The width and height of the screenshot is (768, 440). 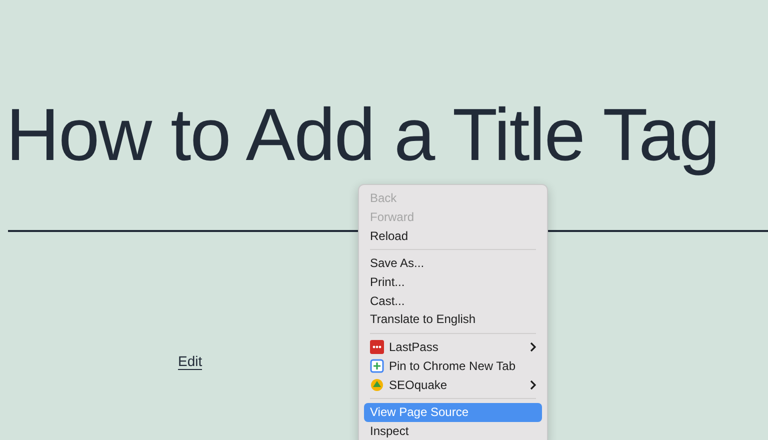 I want to click on edit-link: Edit, so click(x=190, y=362).